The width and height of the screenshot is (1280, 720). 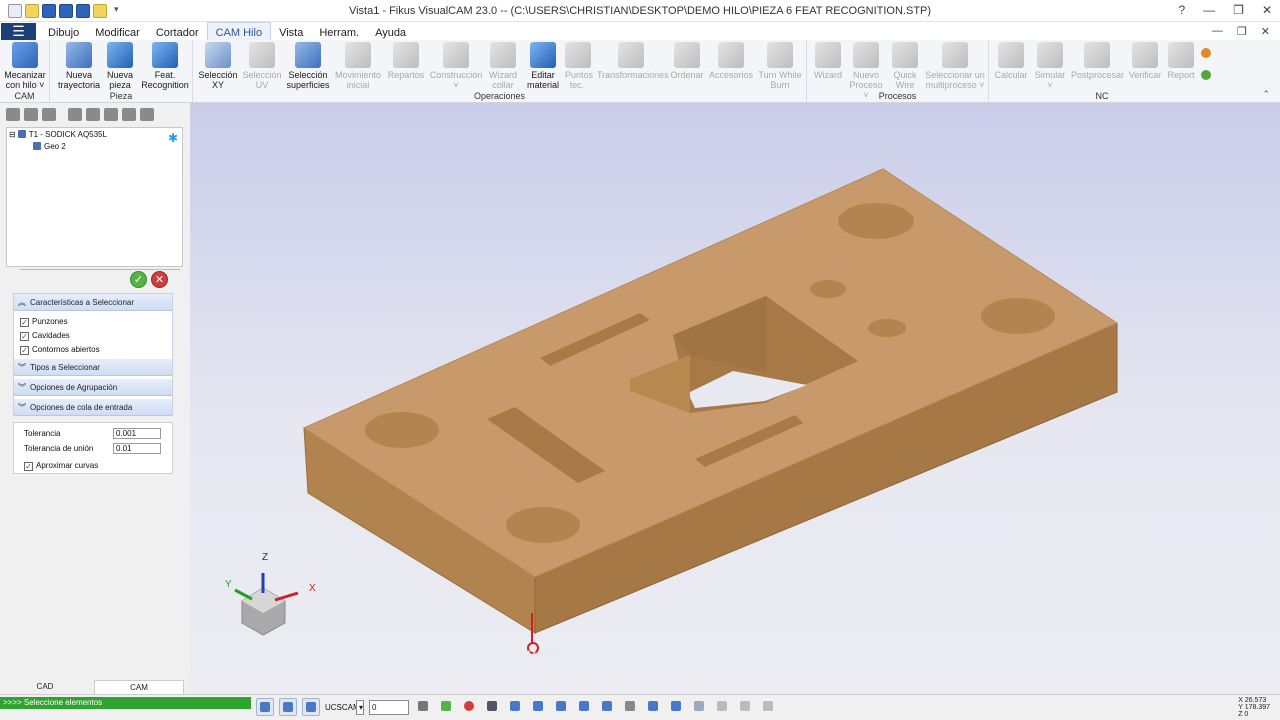 What do you see at coordinates (469, 707) in the screenshot?
I see `stop-icon` at bounding box center [469, 707].